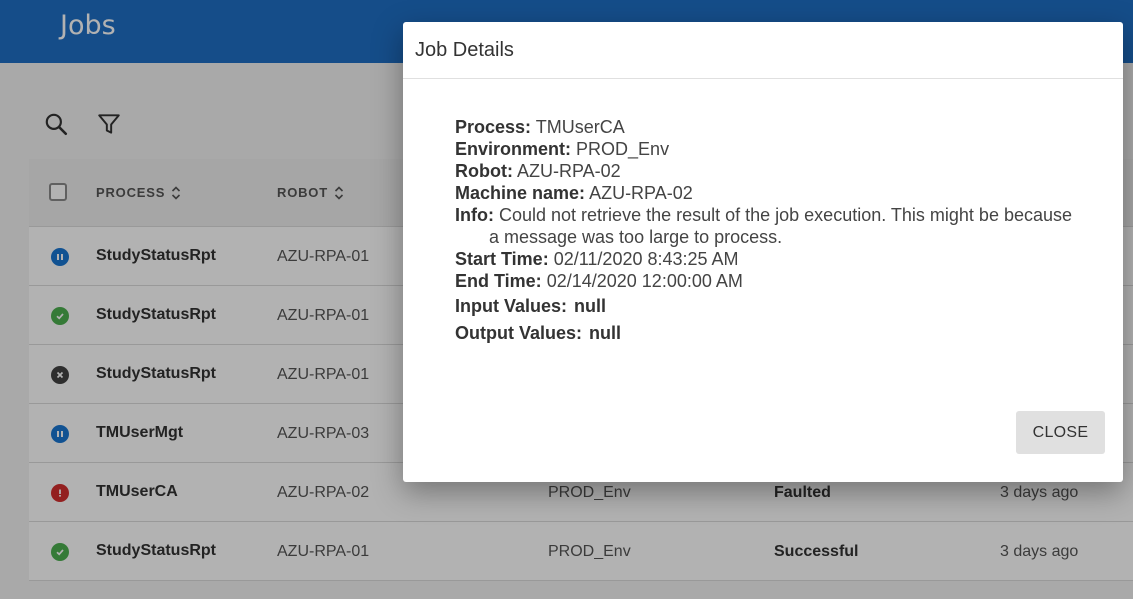 The height and width of the screenshot is (599, 1133). What do you see at coordinates (520, 193) in the screenshot?
I see `detail-label: Machine name:` at bounding box center [520, 193].